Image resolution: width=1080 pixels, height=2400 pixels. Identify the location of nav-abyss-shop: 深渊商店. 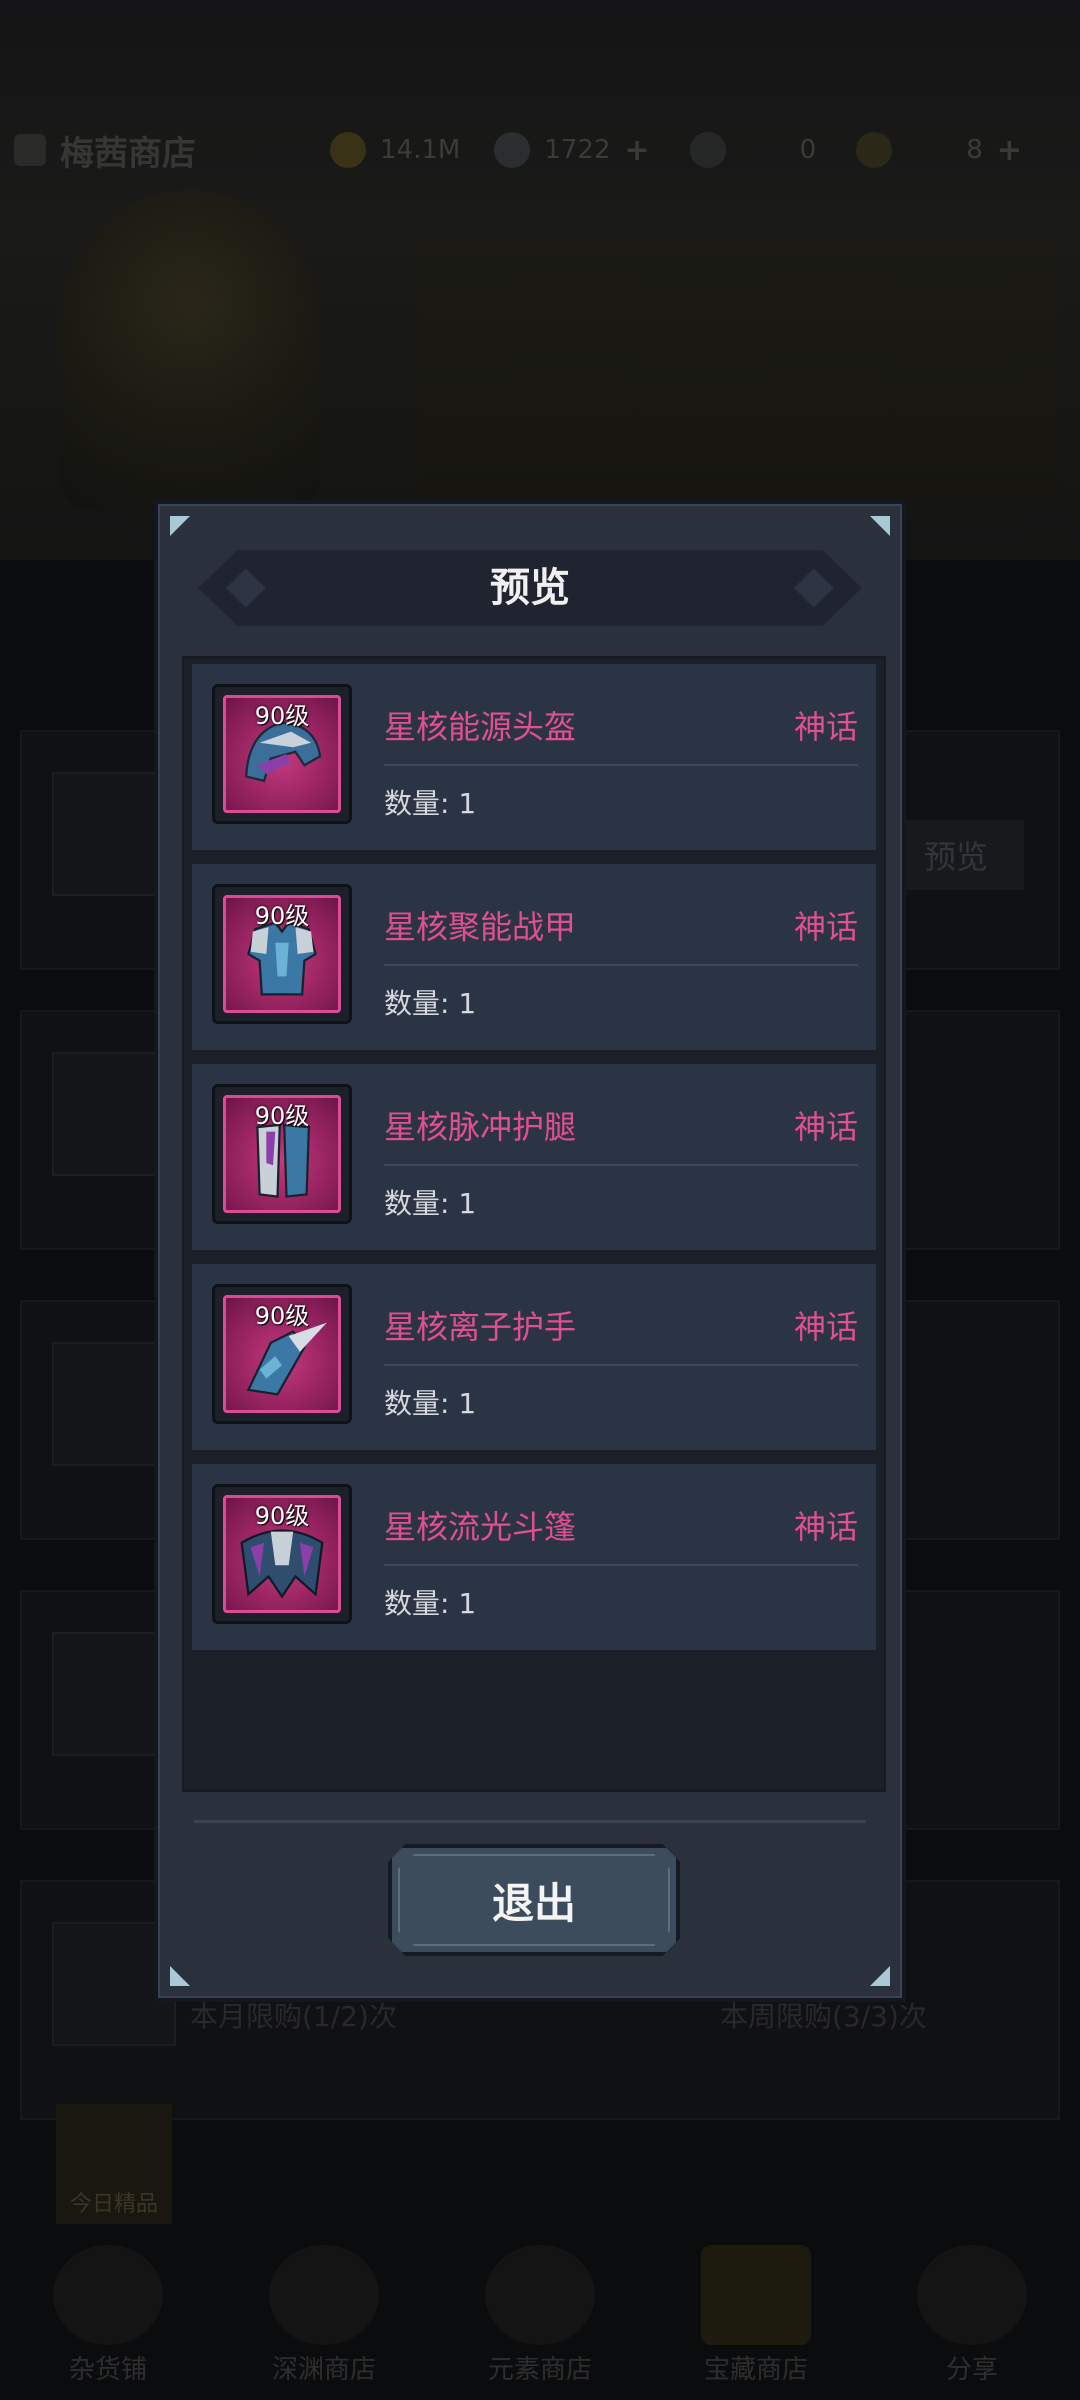
(324, 2315).